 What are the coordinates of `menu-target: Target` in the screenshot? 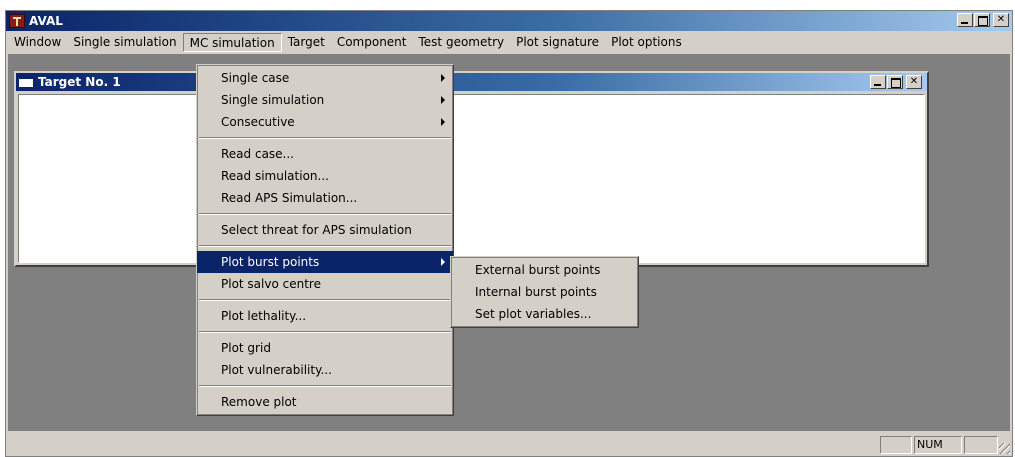 It's located at (306, 42).